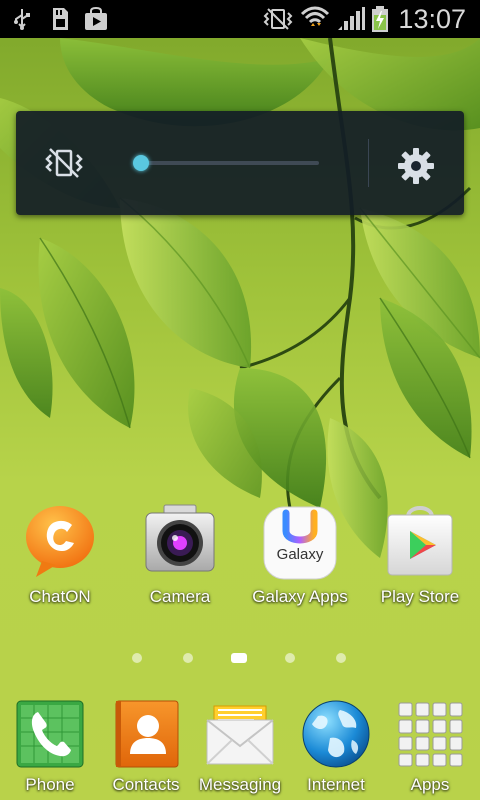 This screenshot has width=480, height=800. I want to click on page-dot-active, so click(239, 658).